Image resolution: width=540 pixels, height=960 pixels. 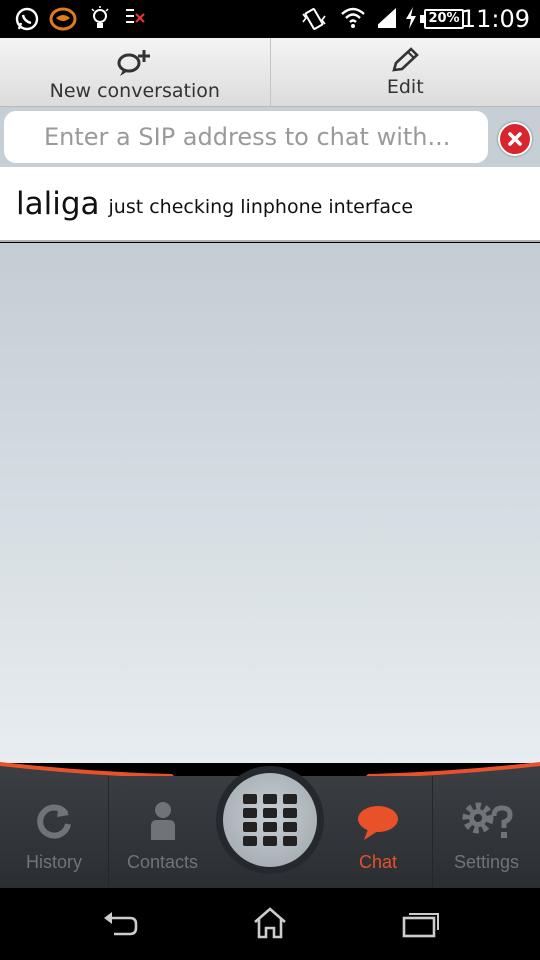 What do you see at coordinates (27, 19) in the screenshot?
I see `whatsapp-icon` at bounding box center [27, 19].